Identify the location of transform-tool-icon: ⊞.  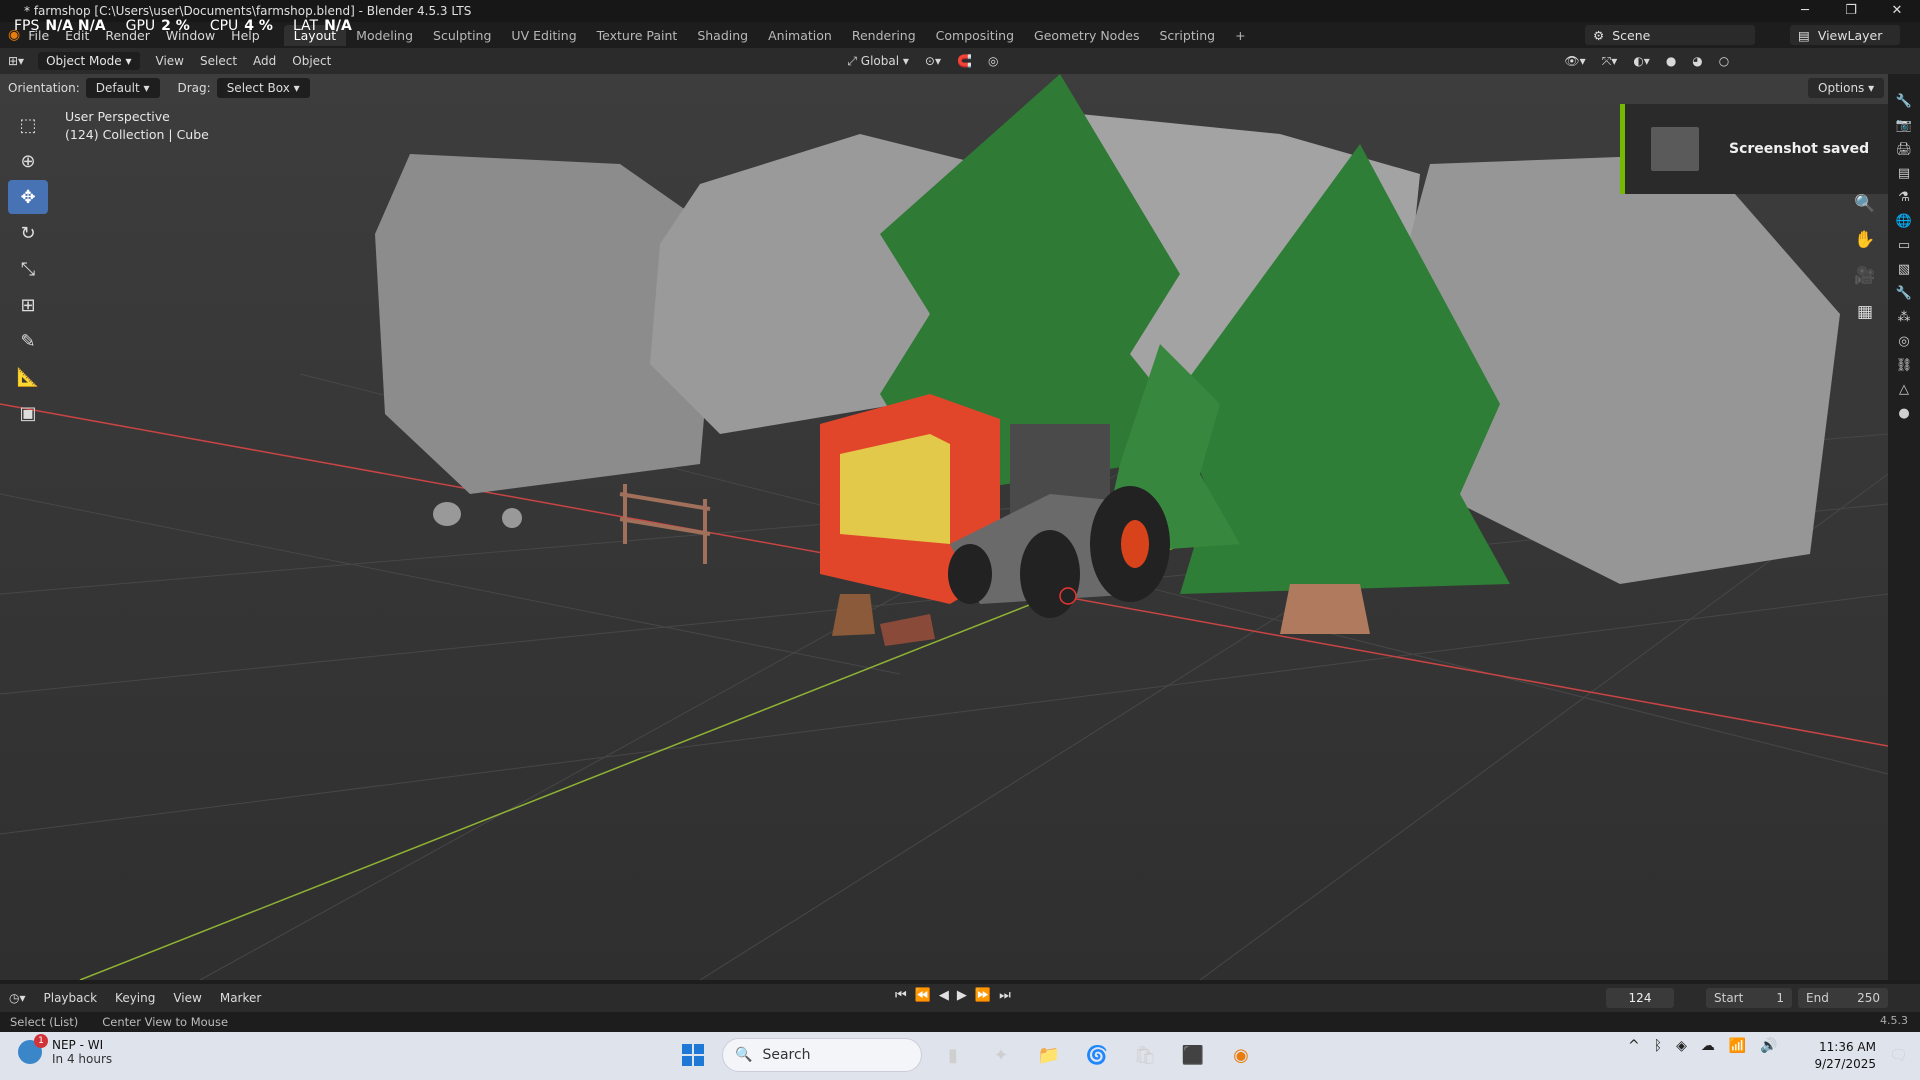
(28, 305).